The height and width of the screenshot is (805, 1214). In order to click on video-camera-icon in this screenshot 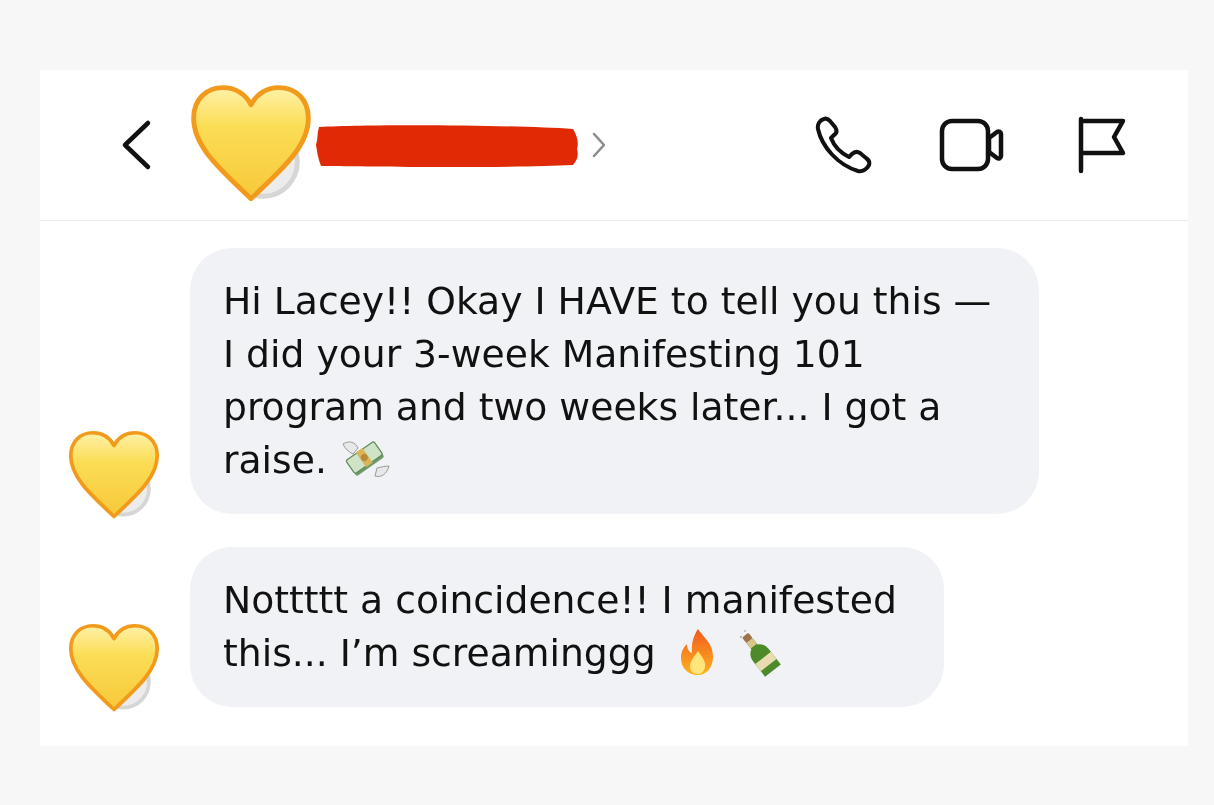, I will do `click(971, 145)`.